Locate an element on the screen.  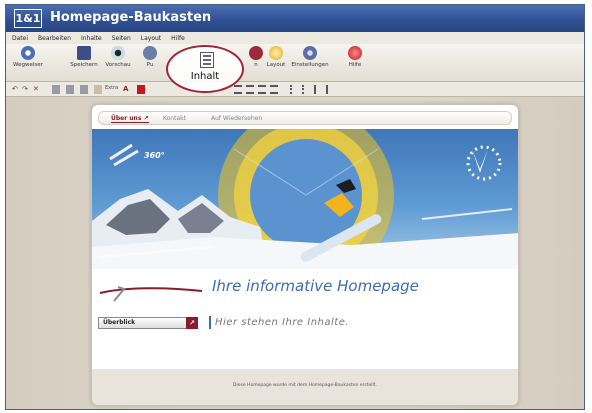
title-bar: 1&1 Homepage-Baukasten is located at coordinates (295, 18).